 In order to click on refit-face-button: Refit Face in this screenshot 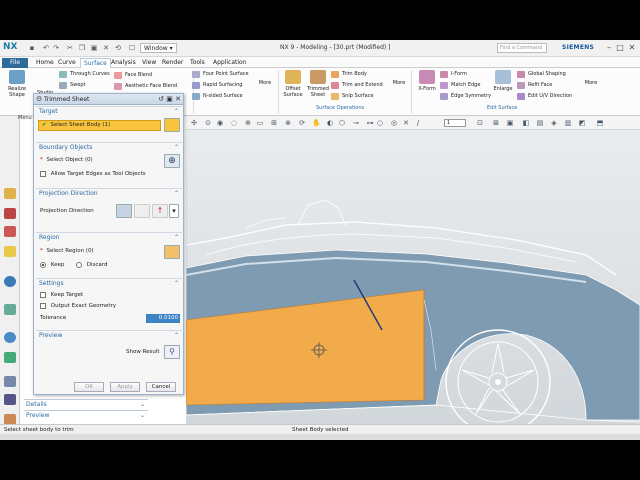, I will do `click(534, 85)`.